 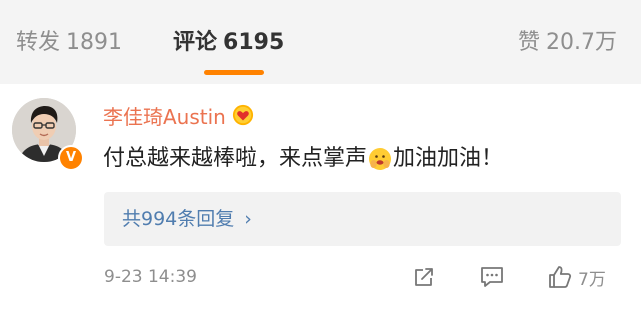 What do you see at coordinates (94, 42) in the screenshot?
I see `tab-repost-count: 1891` at bounding box center [94, 42].